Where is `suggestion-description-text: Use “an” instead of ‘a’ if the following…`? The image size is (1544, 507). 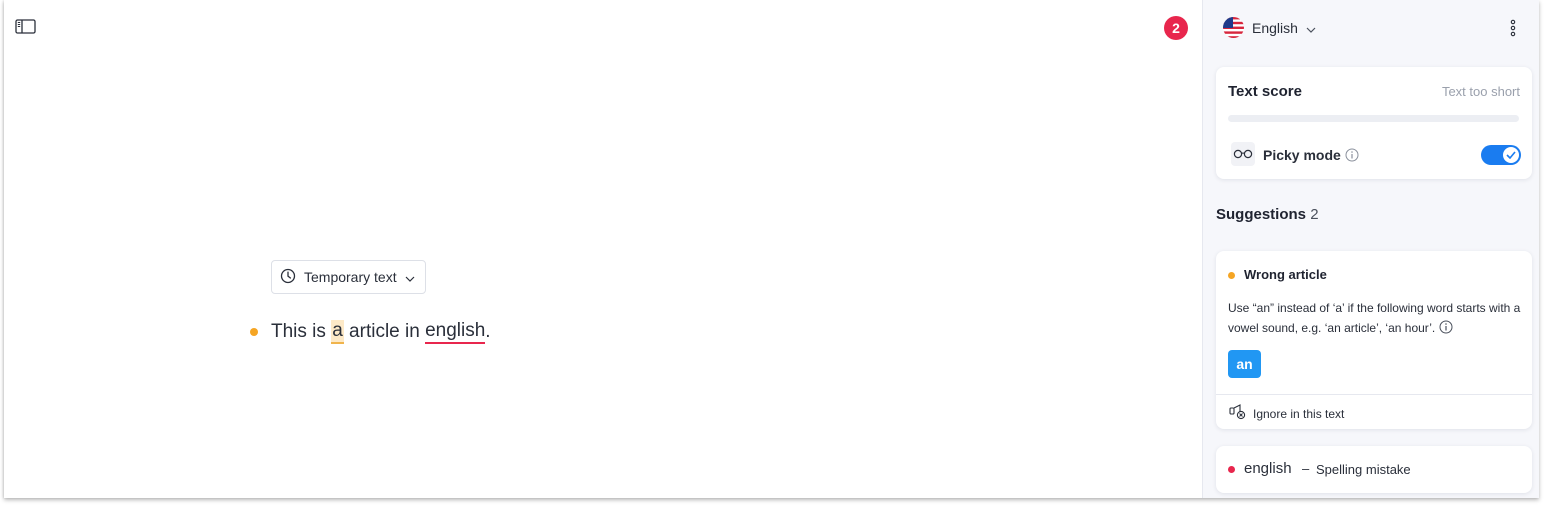 suggestion-description-text: Use “an” instead of ‘a’ if the following… is located at coordinates (1374, 318).